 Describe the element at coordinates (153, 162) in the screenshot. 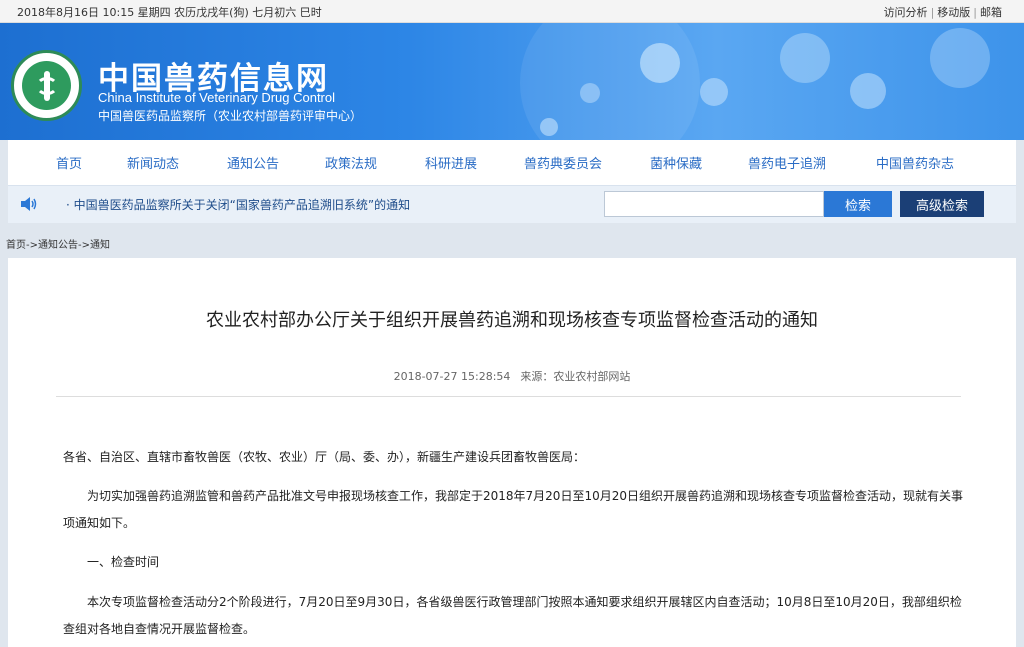

I see `nav-item-news: 新闻动态` at that location.